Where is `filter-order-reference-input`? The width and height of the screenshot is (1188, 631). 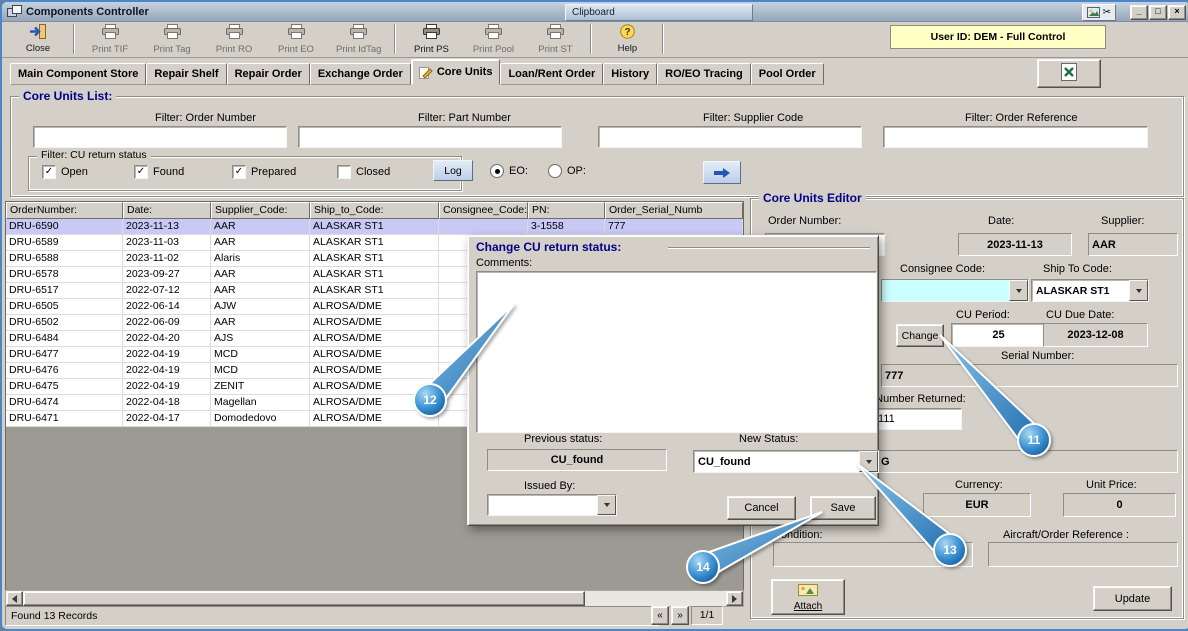 filter-order-reference-input is located at coordinates (1015, 137).